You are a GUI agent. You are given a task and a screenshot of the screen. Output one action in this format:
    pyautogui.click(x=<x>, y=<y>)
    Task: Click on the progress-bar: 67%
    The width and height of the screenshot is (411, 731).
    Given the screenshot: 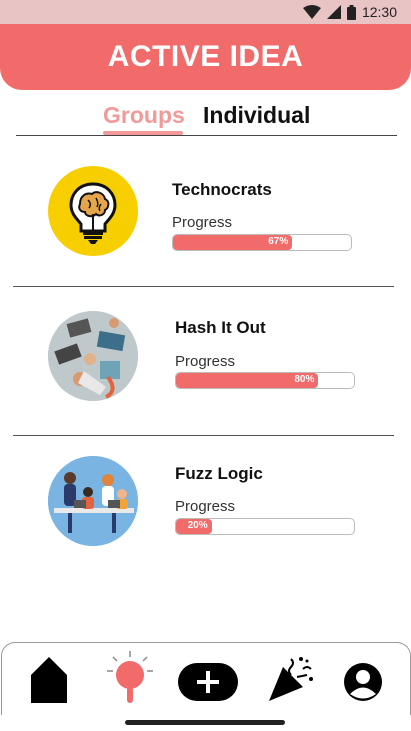 What is the action you would take?
    pyautogui.click(x=262, y=242)
    